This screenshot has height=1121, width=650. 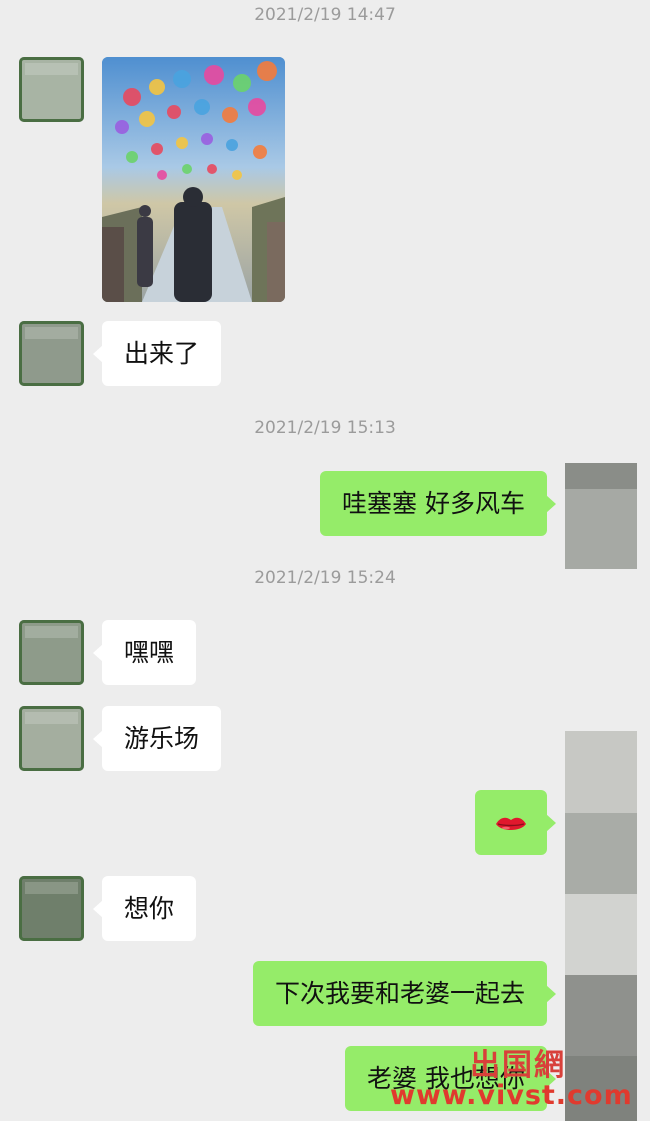 What do you see at coordinates (433, 503) in the screenshot?
I see `message-text: 哇塞塞 好多风车` at bounding box center [433, 503].